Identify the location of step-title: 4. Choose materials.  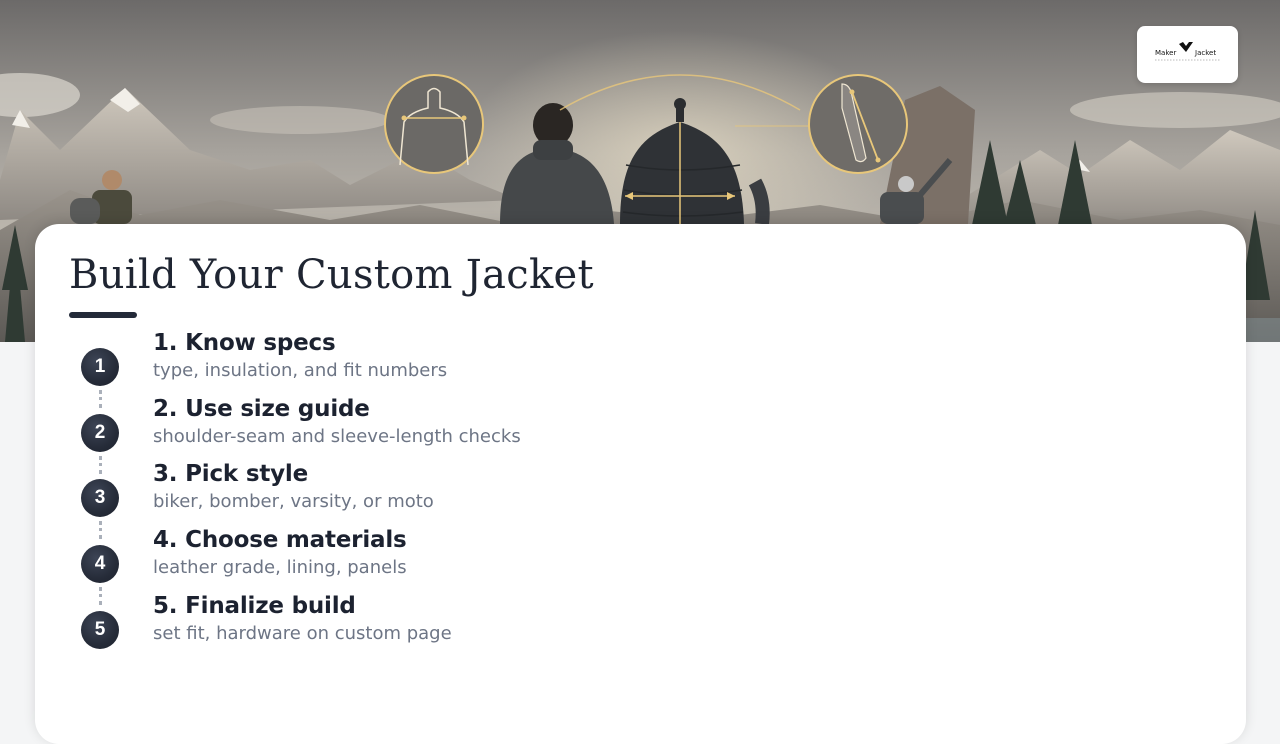
(280, 540).